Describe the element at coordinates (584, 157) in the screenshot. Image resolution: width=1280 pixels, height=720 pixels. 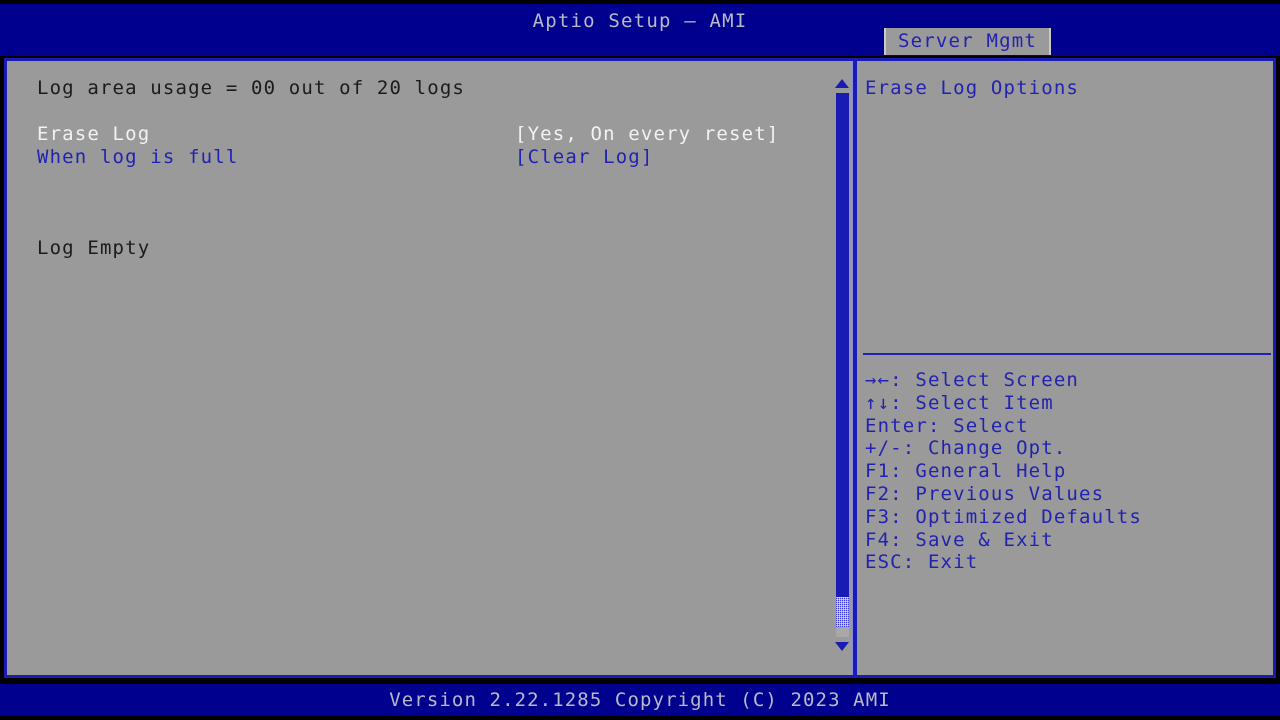
I see `when-log-is-full-value: [Clear Log]` at that location.